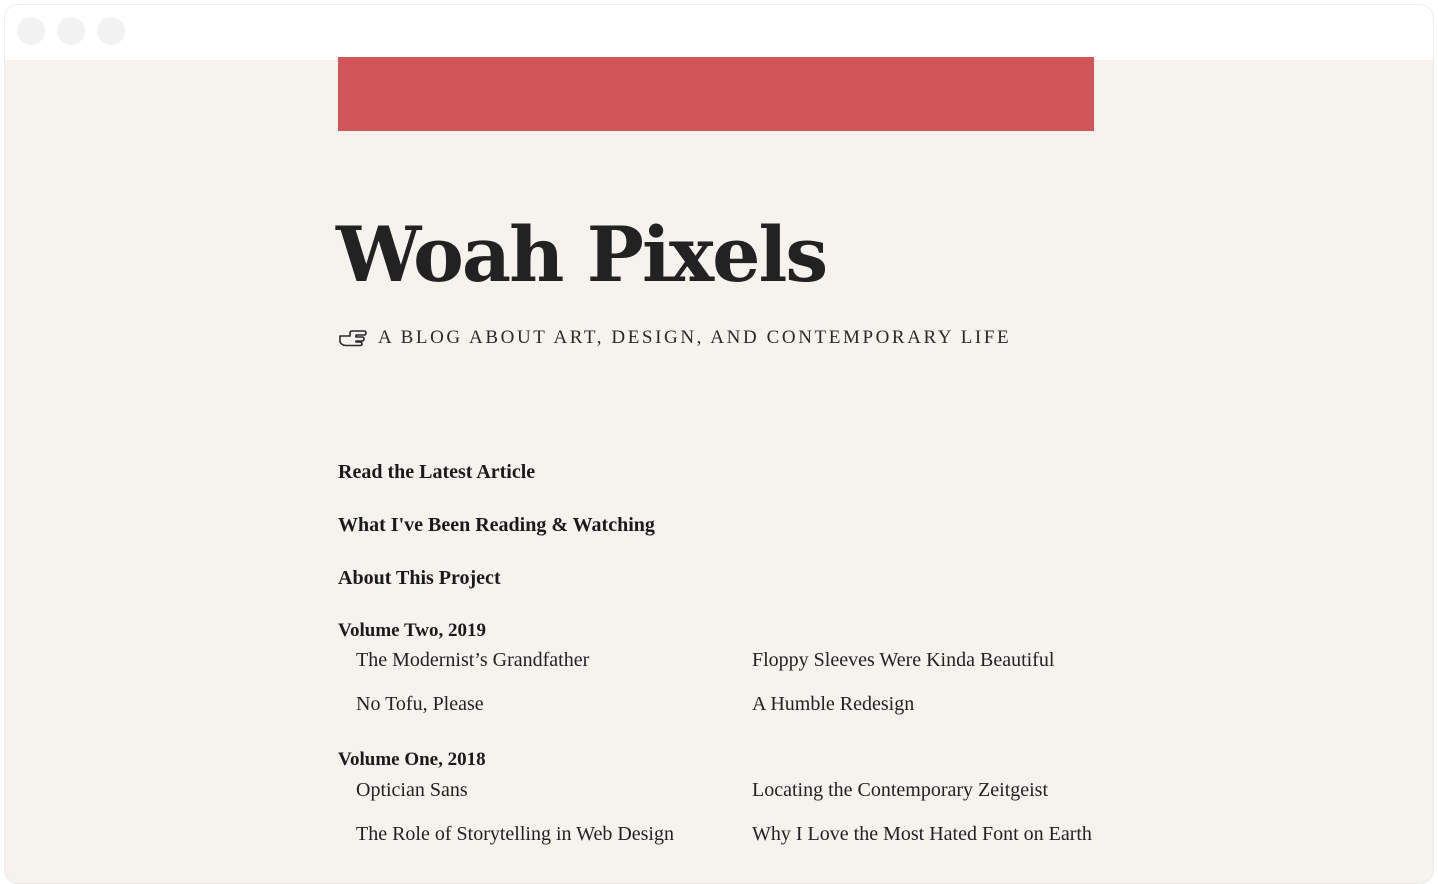 The height and width of the screenshot is (884, 1438). What do you see at coordinates (412, 790) in the screenshot?
I see `article-link: Optician Sans` at bounding box center [412, 790].